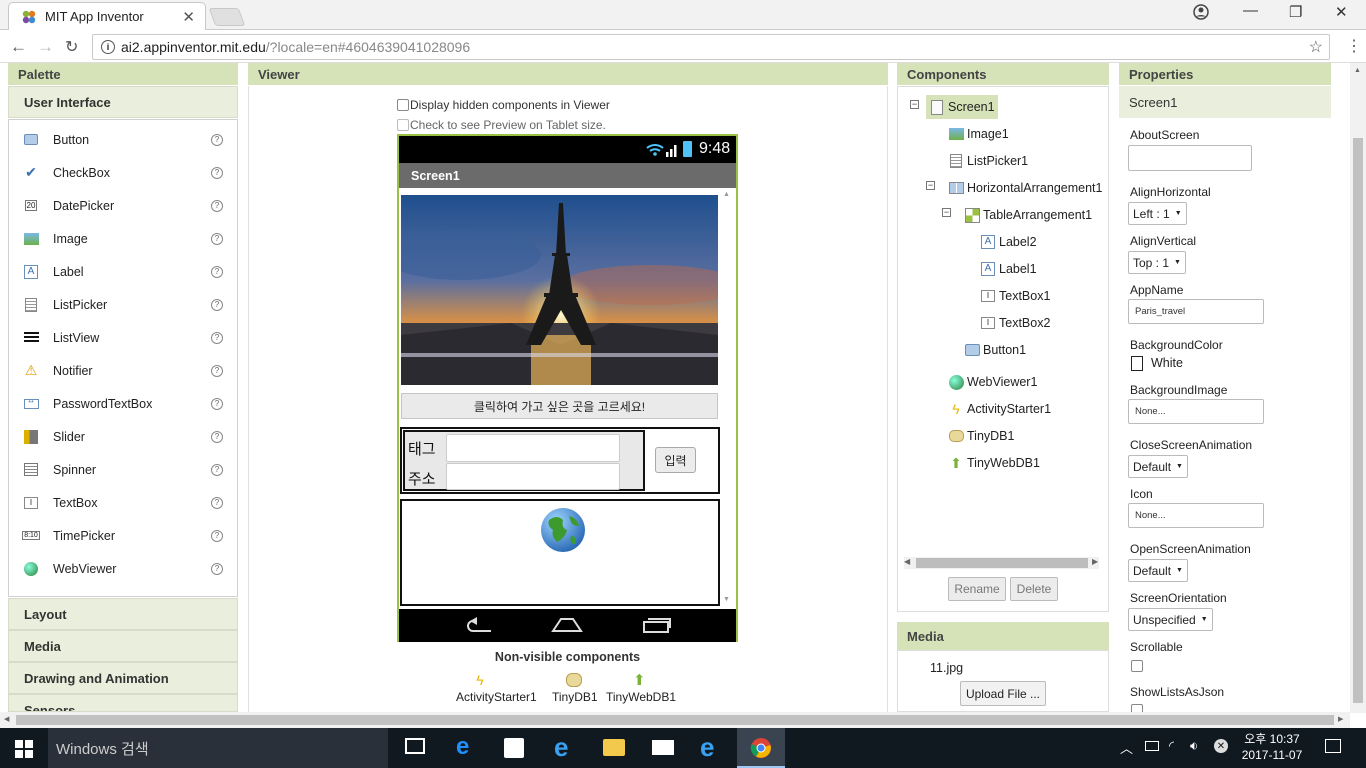 The image size is (1366, 768). I want to click on palette-category-layout: Layout, so click(123, 614).